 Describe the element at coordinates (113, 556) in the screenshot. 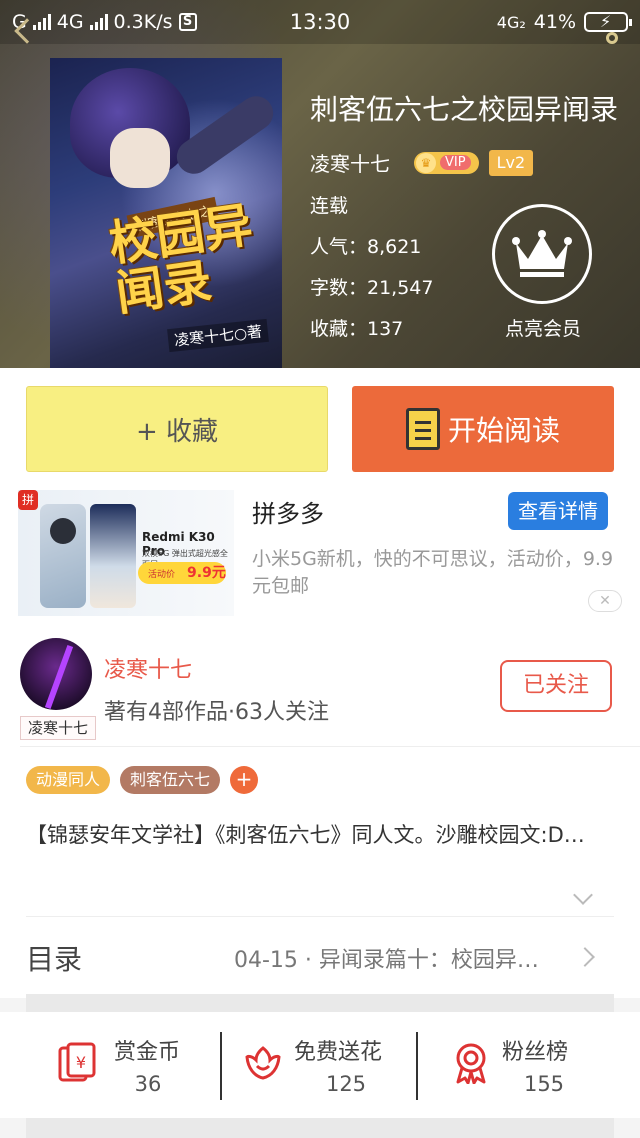

I see `ad-phone-front` at that location.